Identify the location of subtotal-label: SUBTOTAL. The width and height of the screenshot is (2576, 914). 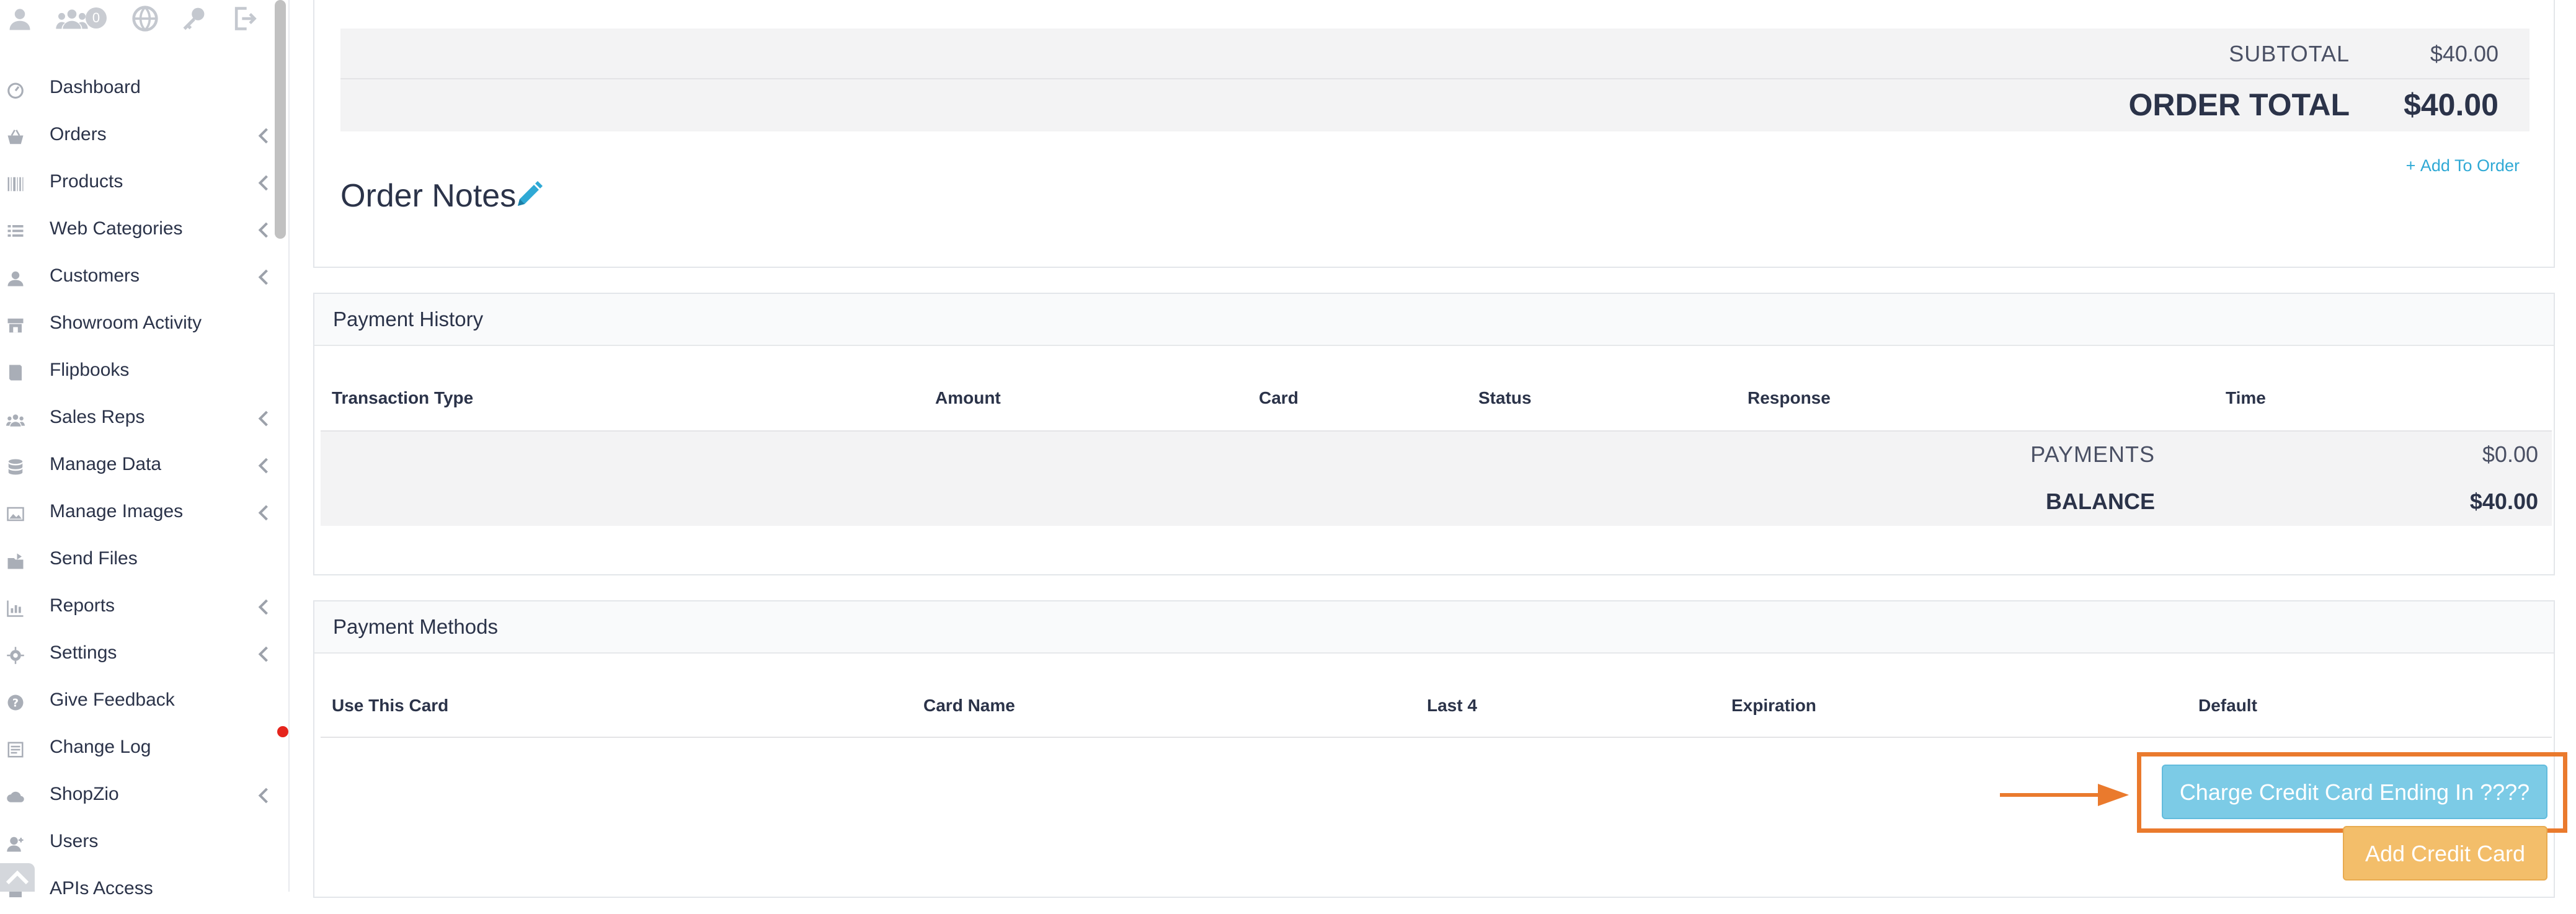
(2289, 53).